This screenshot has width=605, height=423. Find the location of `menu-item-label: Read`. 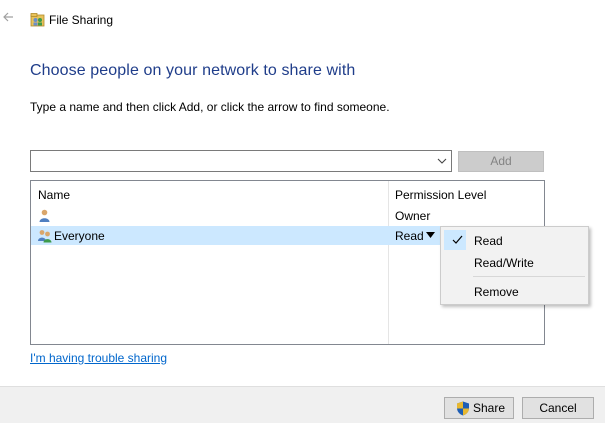

menu-item-label: Read is located at coordinates (488, 241).